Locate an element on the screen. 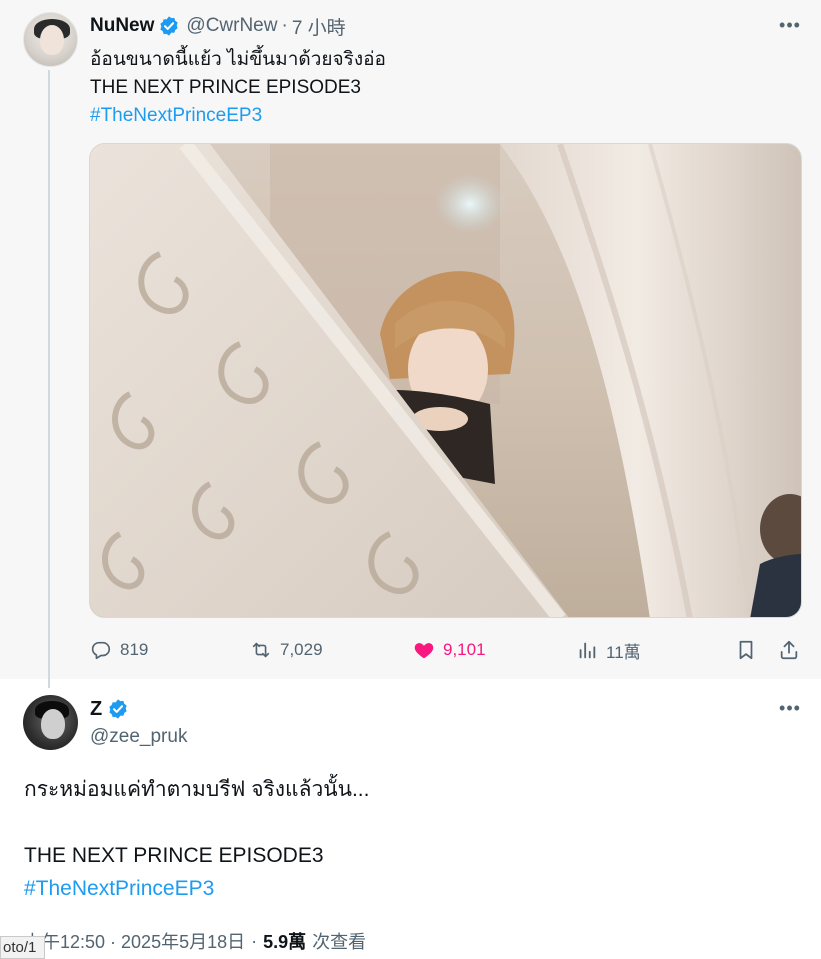  author-name: NuNew is located at coordinates (122, 26).